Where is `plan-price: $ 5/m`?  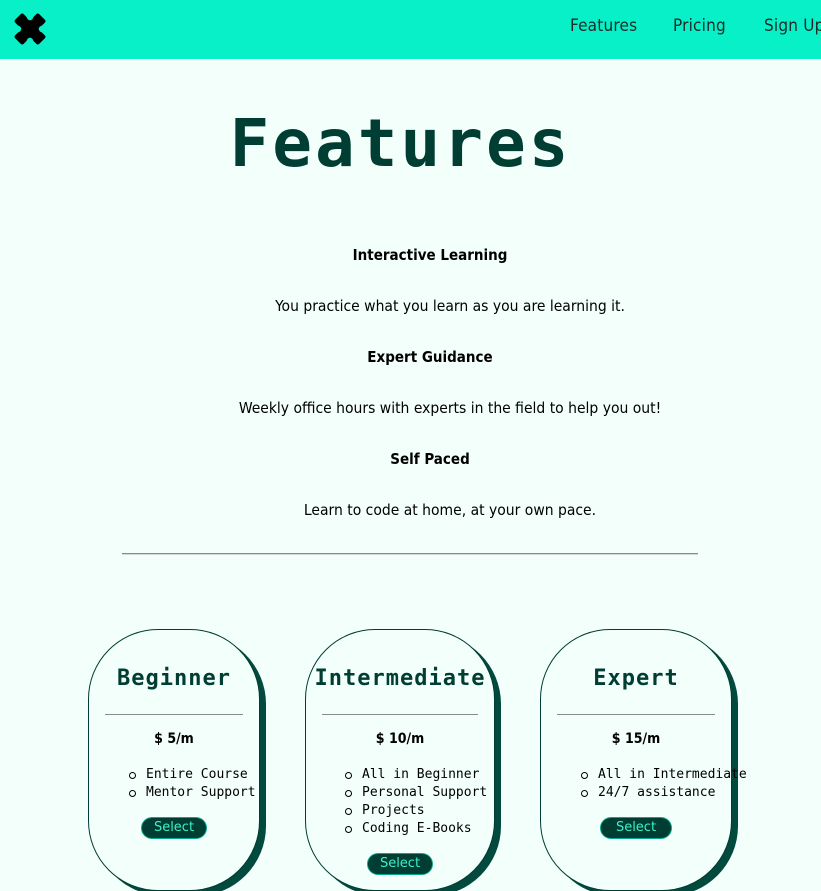 plan-price: $ 5/m is located at coordinates (174, 739).